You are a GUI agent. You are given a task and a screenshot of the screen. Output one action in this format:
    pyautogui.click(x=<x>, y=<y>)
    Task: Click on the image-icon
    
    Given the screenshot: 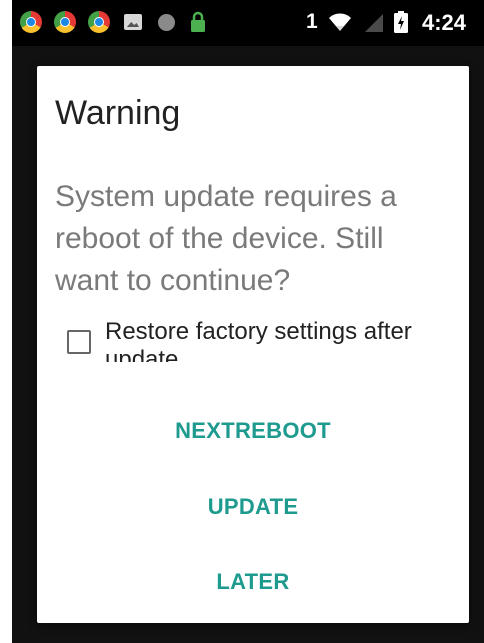 What is the action you would take?
    pyautogui.click(x=133, y=22)
    